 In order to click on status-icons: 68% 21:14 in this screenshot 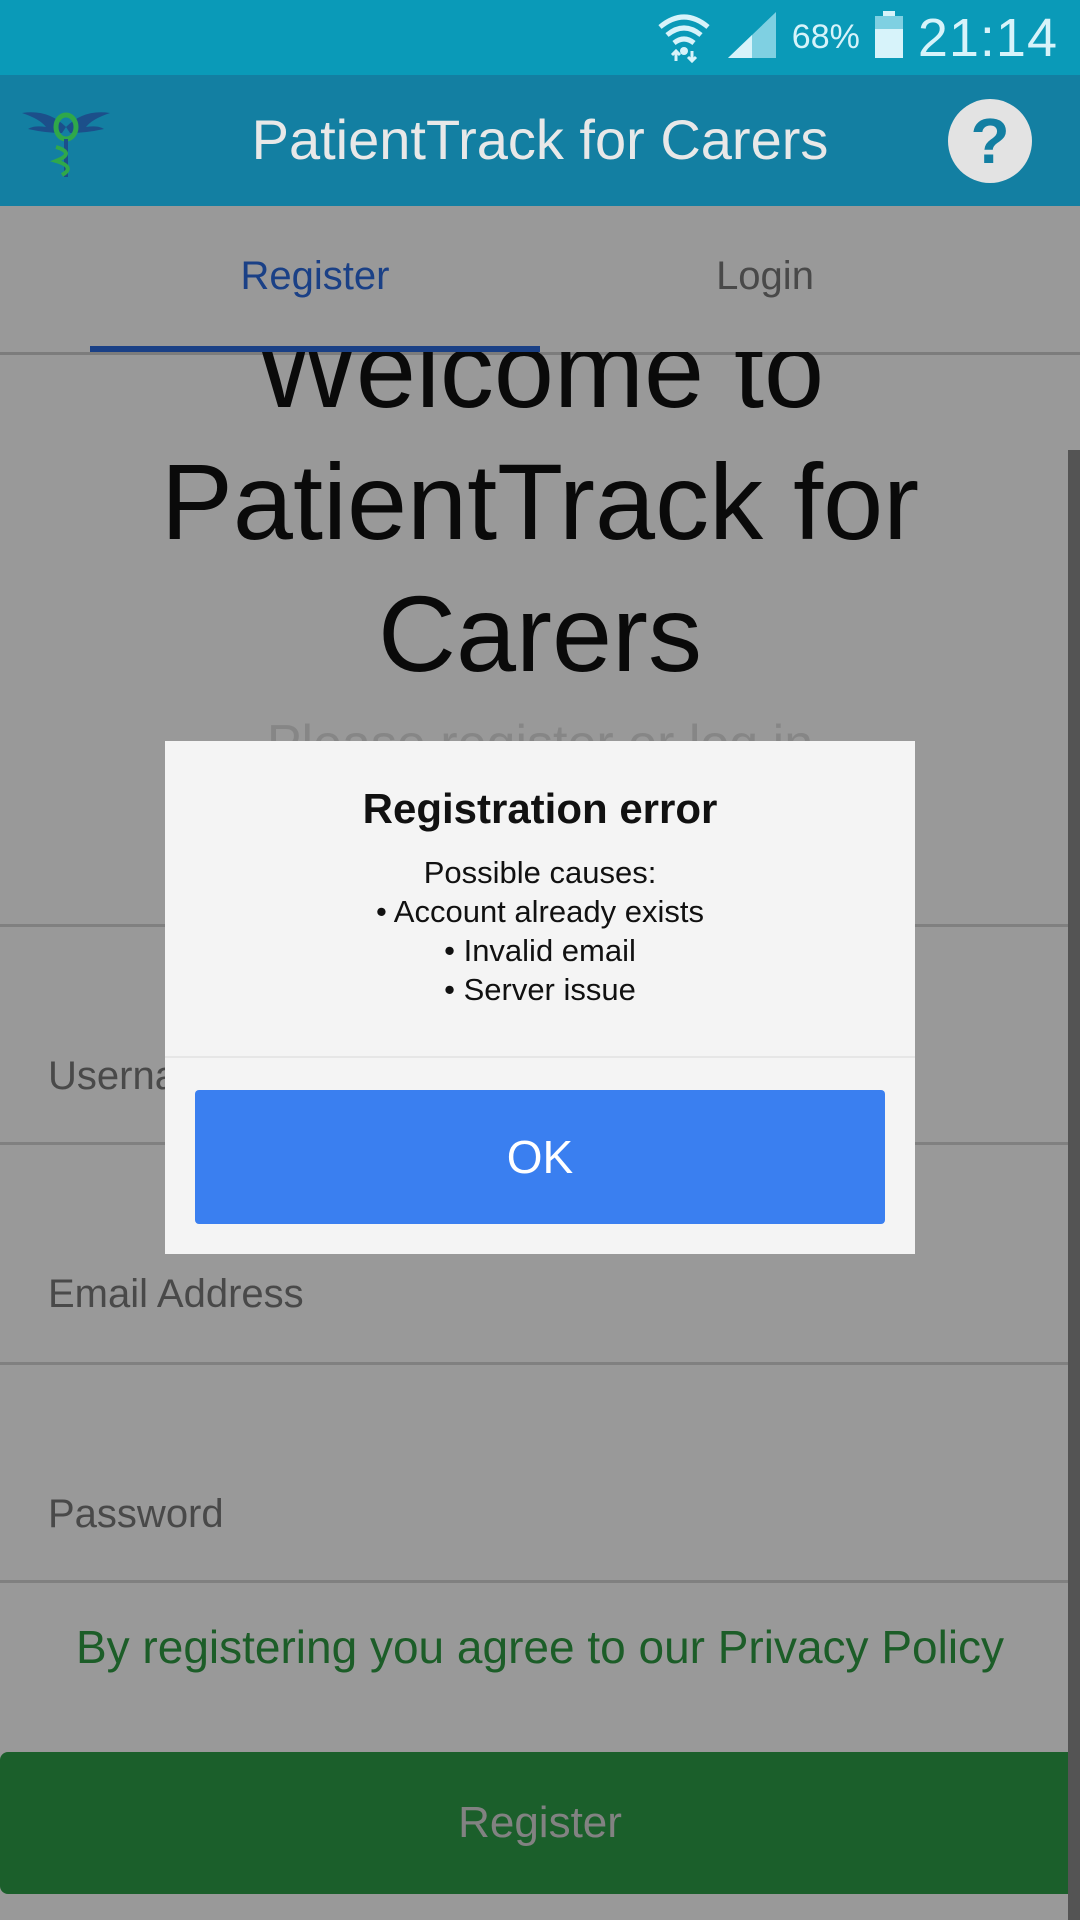, I will do `click(857, 37)`.